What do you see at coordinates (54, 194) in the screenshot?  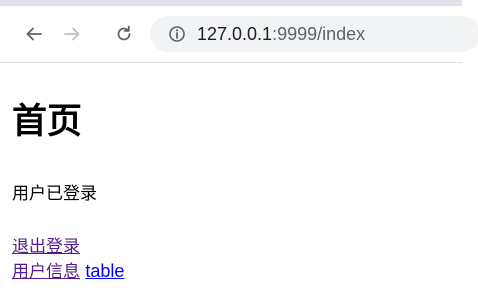 I see `login-status-text: 用户已登录` at bounding box center [54, 194].